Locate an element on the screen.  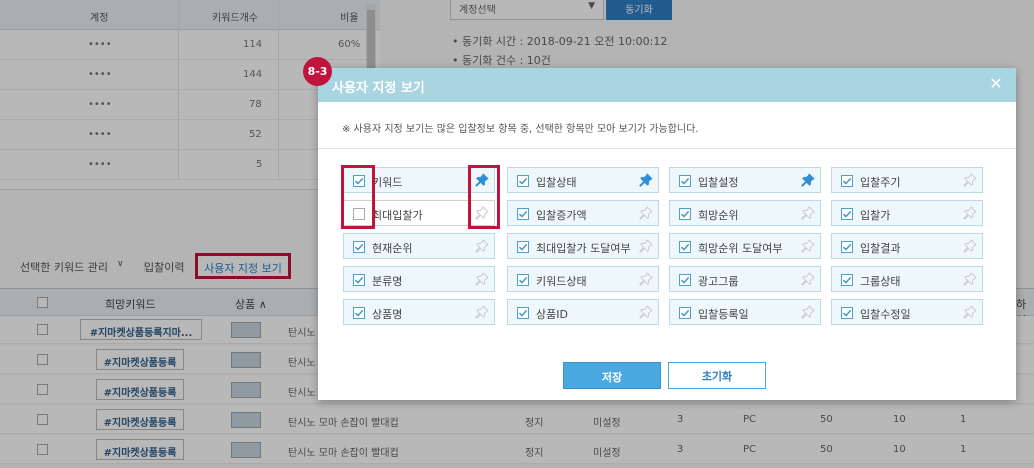
option-label: 희망순위 도달여부 is located at coordinates (740, 248).